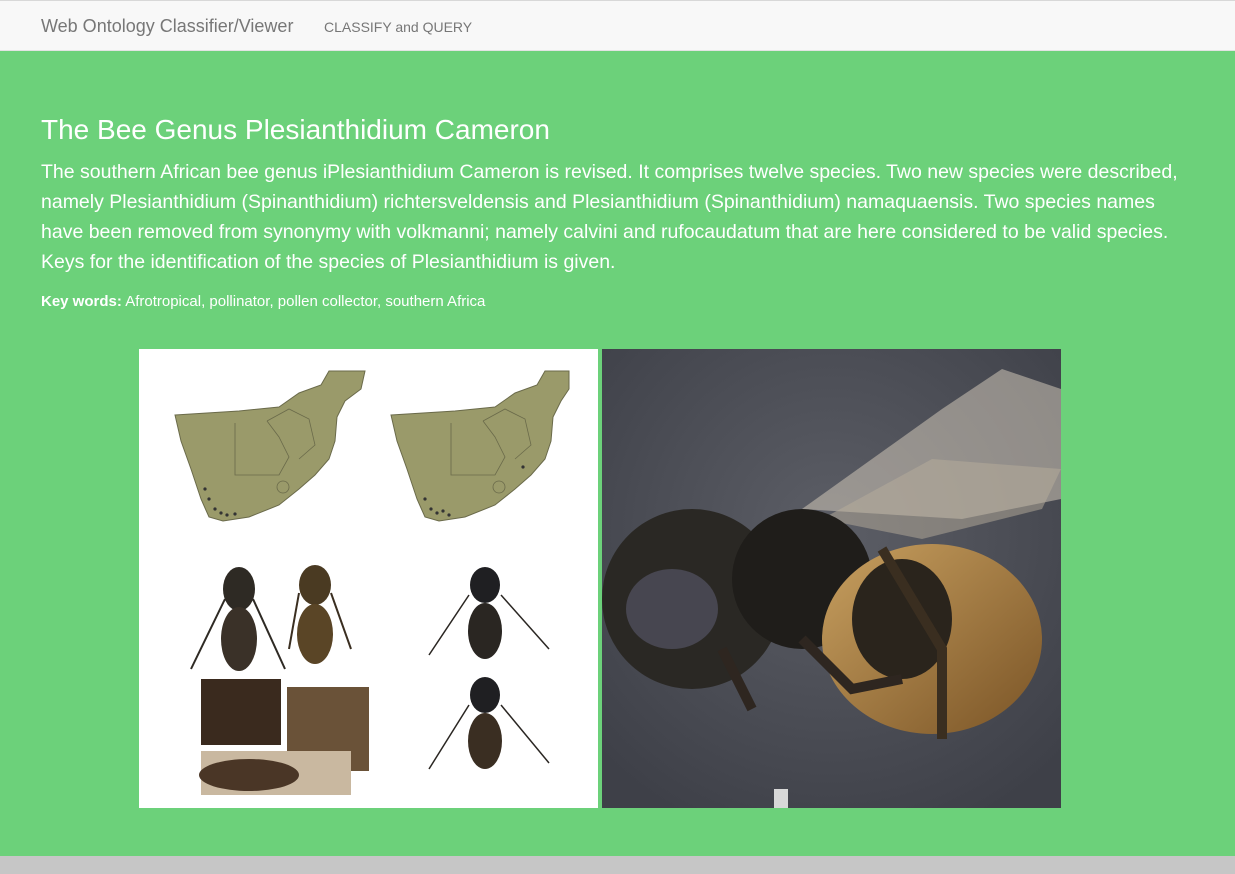  Describe the element at coordinates (167, 26) in the screenshot. I see `navbar-brand: Web Ontology Classifier/Viewer` at that location.